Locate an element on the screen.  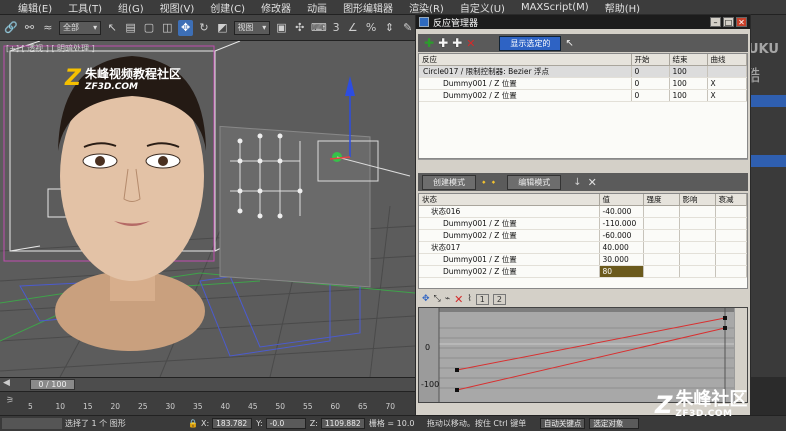
col-value: 值 is located at coordinates (621, 200).